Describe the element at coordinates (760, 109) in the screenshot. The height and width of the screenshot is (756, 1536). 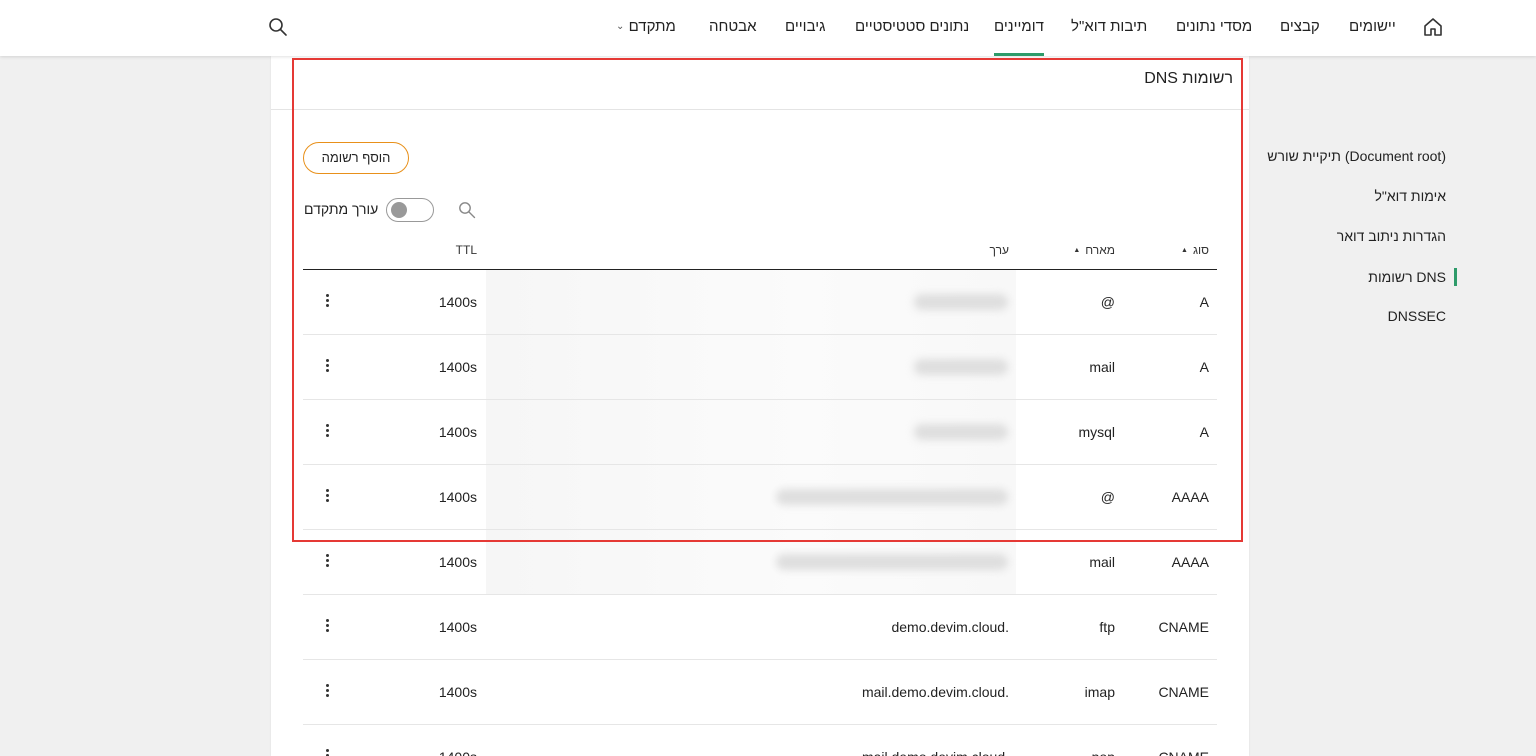
I see `divider` at that location.